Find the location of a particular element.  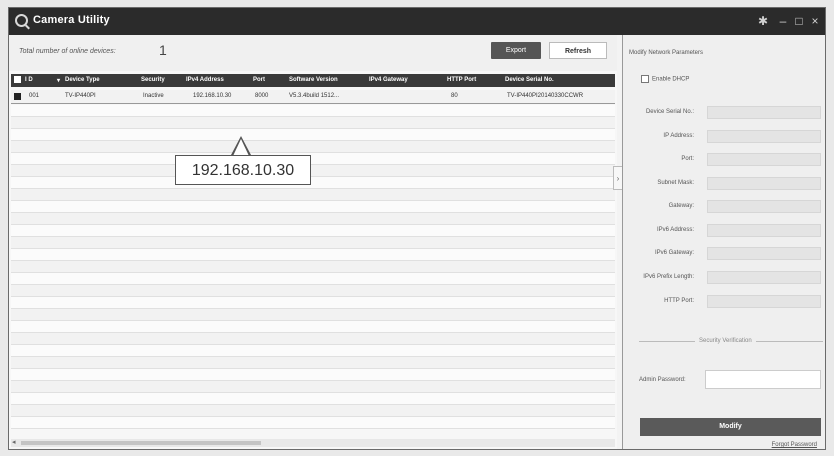

label-ip-address: IP Address: is located at coordinates (678, 136).